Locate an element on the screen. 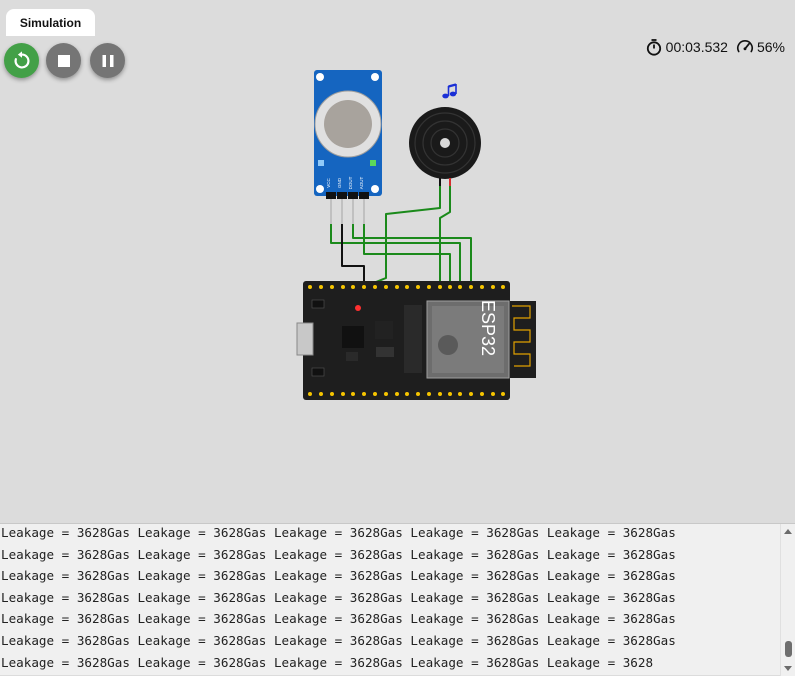 The height and width of the screenshot is (676, 795). circuit-diagram: VCC GND DOUT AOUT ESP32 is located at coordinates (416, 235).